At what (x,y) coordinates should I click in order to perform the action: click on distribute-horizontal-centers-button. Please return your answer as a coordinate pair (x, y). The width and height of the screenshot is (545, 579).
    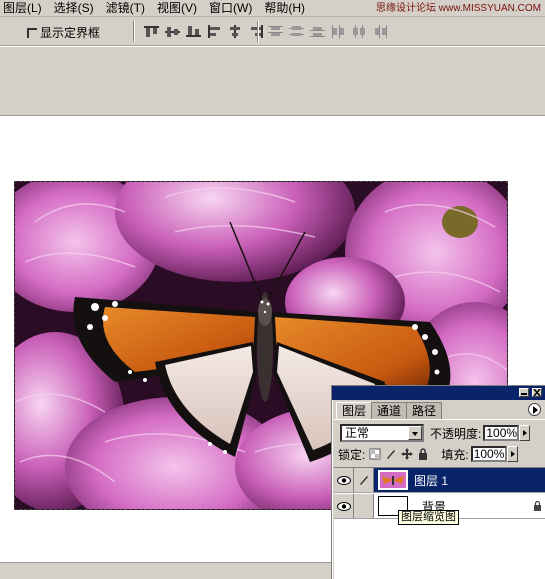
    Looking at the image, I should click on (359, 31).